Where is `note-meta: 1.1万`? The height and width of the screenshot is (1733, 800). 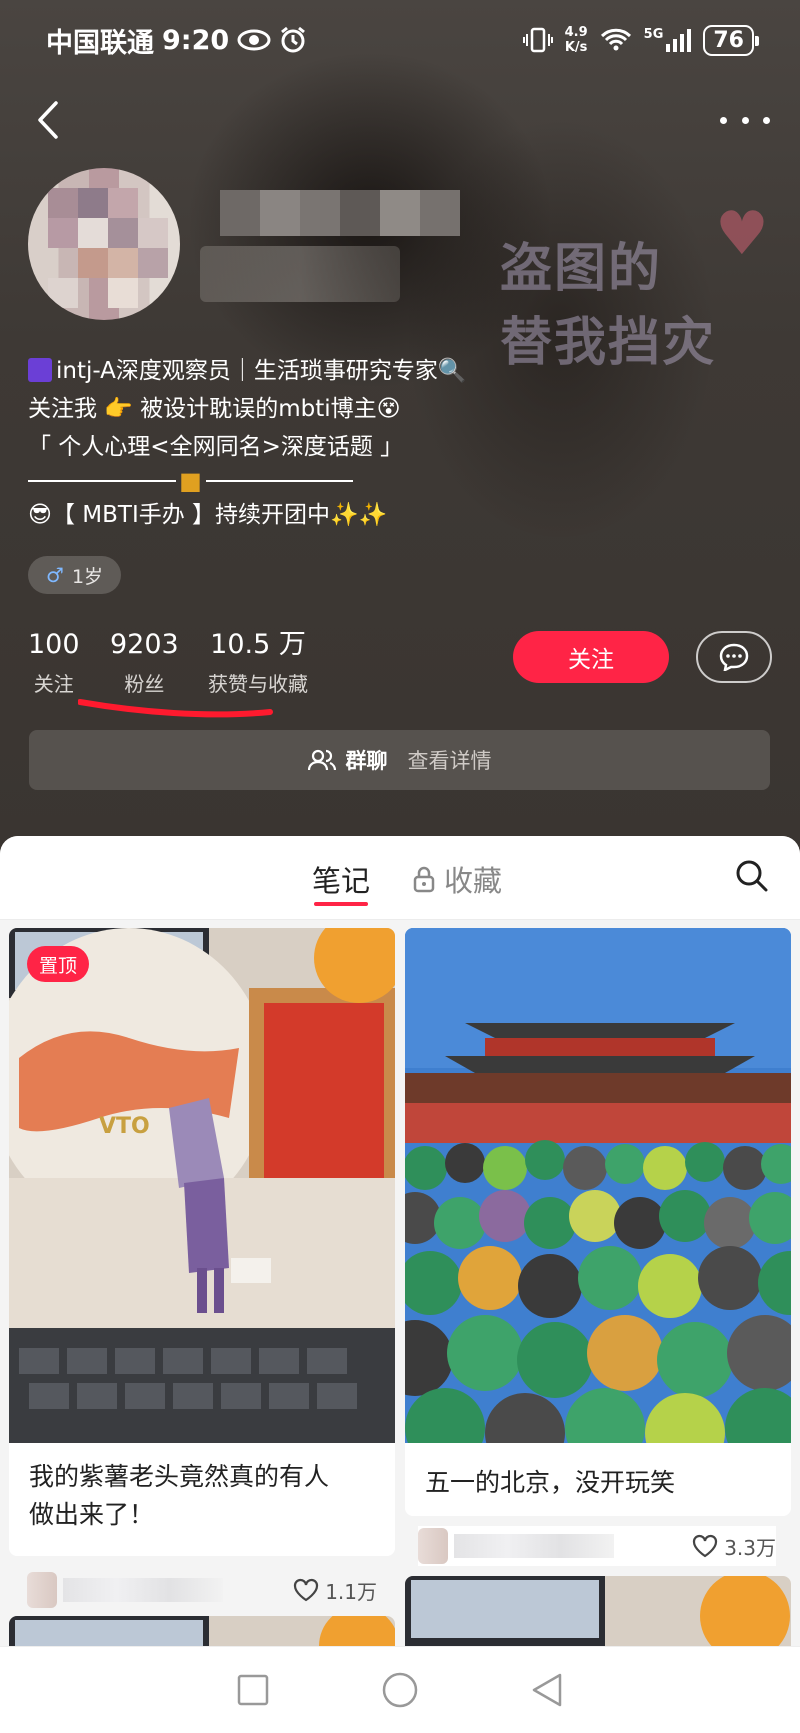 note-meta: 1.1万 is located at coordinates (202, 1590).